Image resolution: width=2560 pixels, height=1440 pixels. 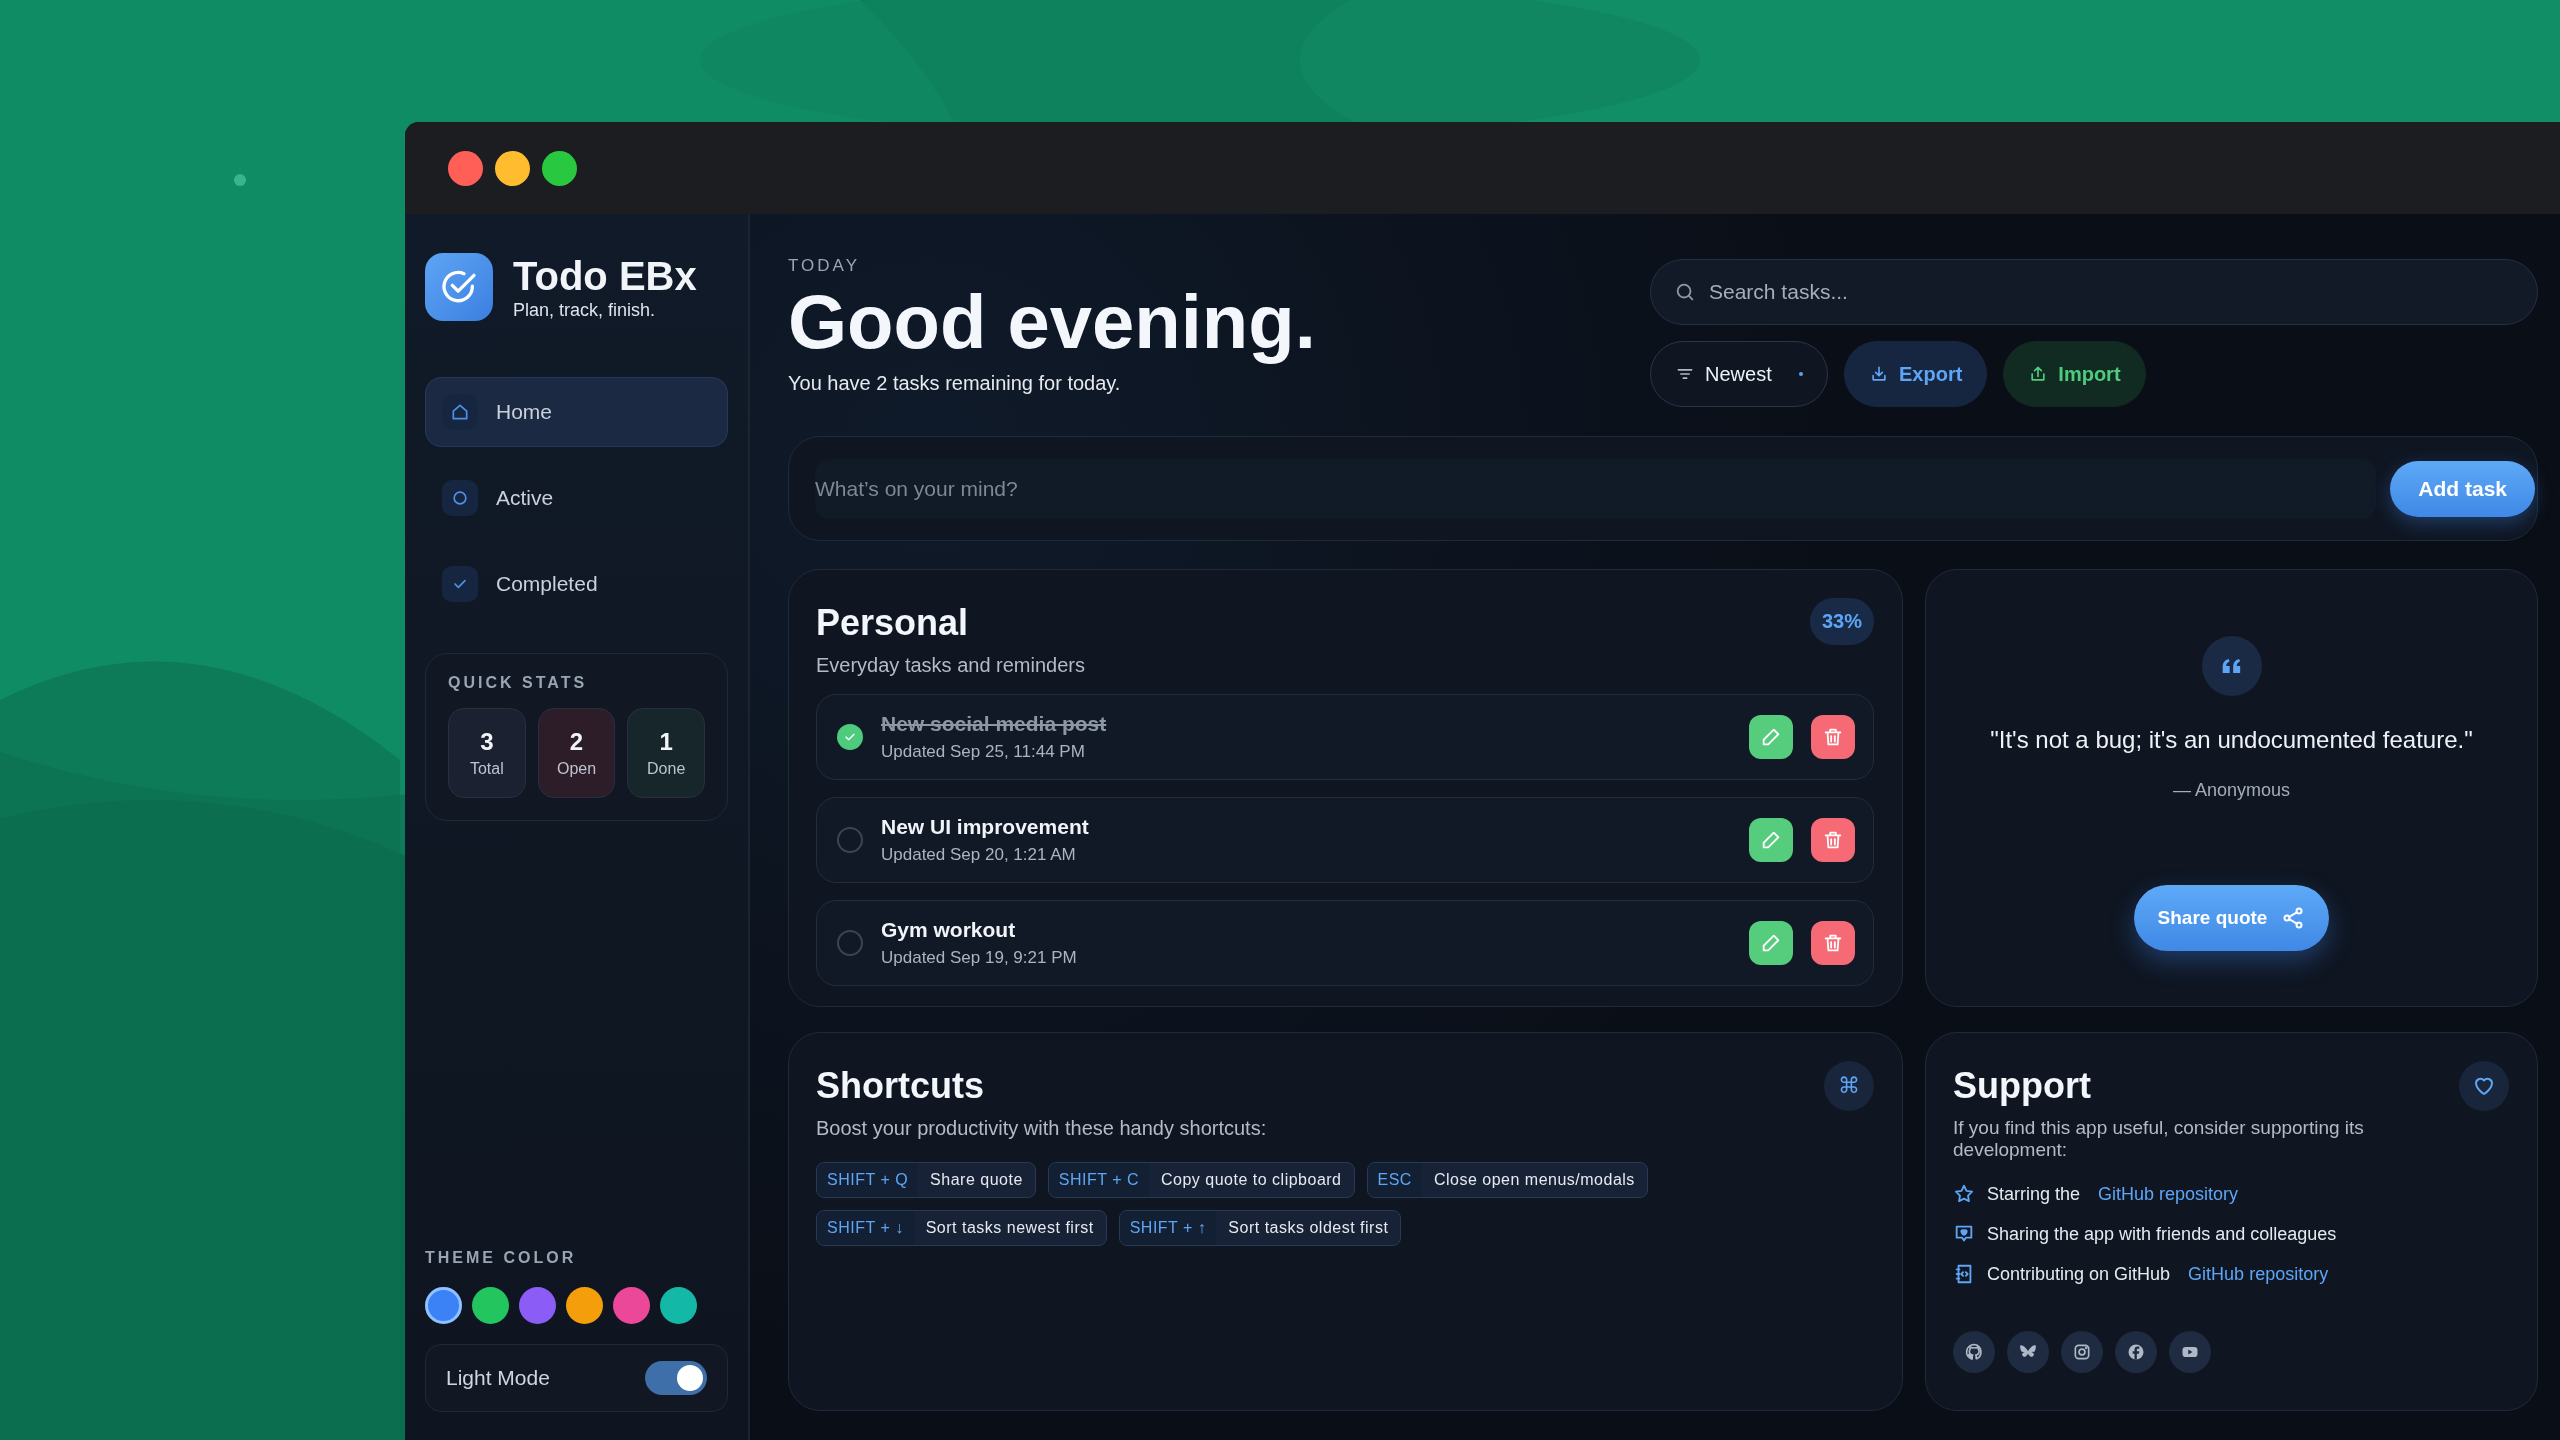 What do you see at coordinates (1916, 374) in the screenshot?
I see `export-button: Export` at bounding box center [1916, 374].